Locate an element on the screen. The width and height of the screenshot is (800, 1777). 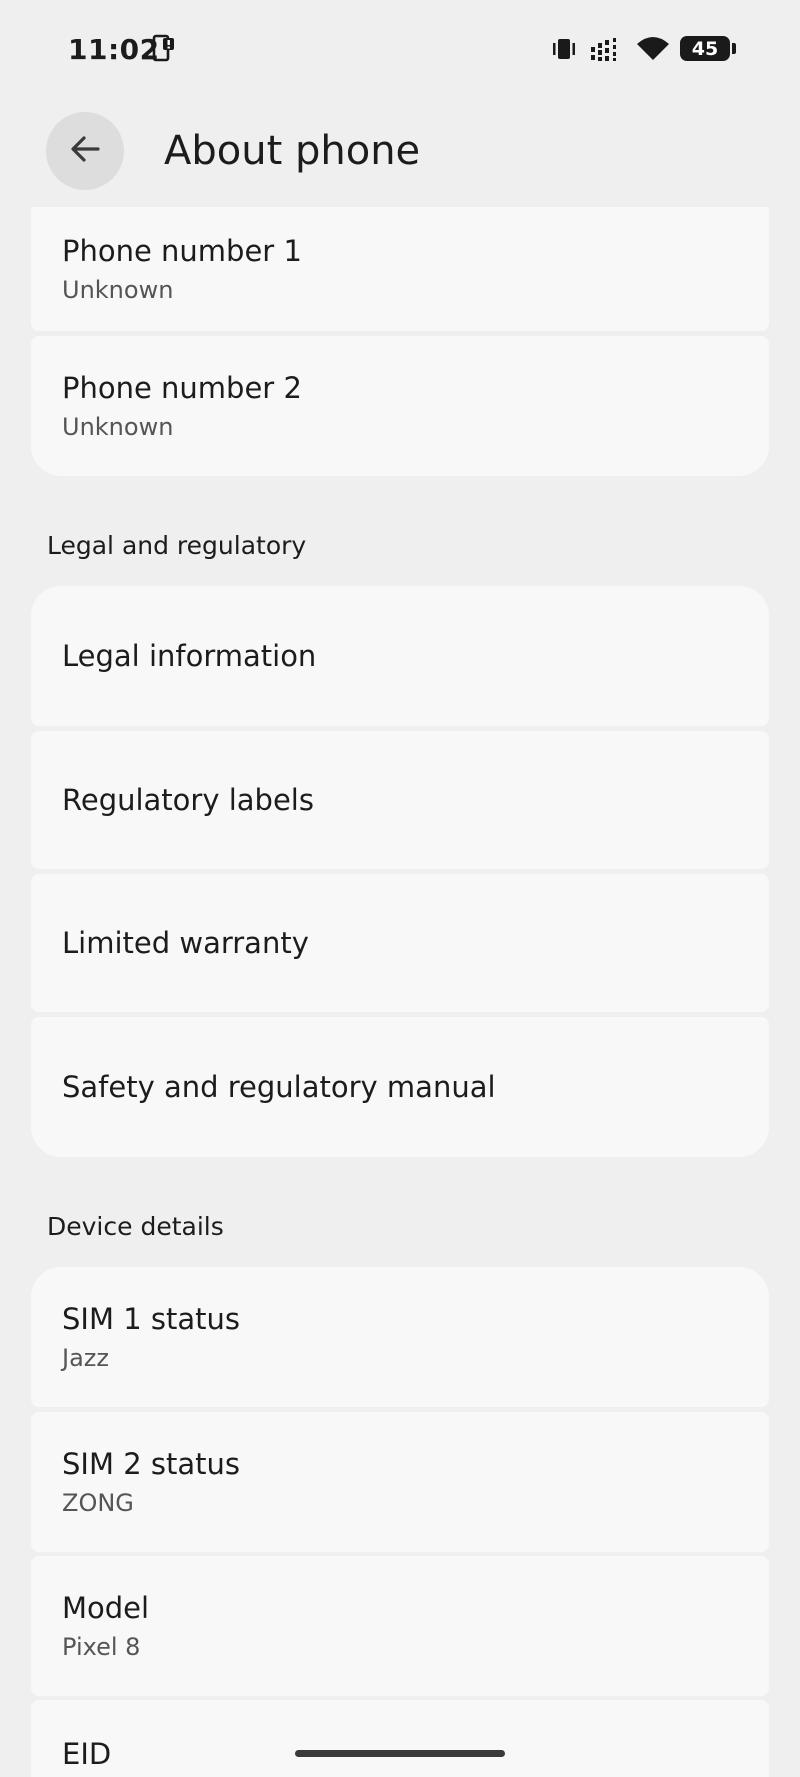
list-item-safety-manual: Safety and regulatory manual is located at coordinates (400, 1087).